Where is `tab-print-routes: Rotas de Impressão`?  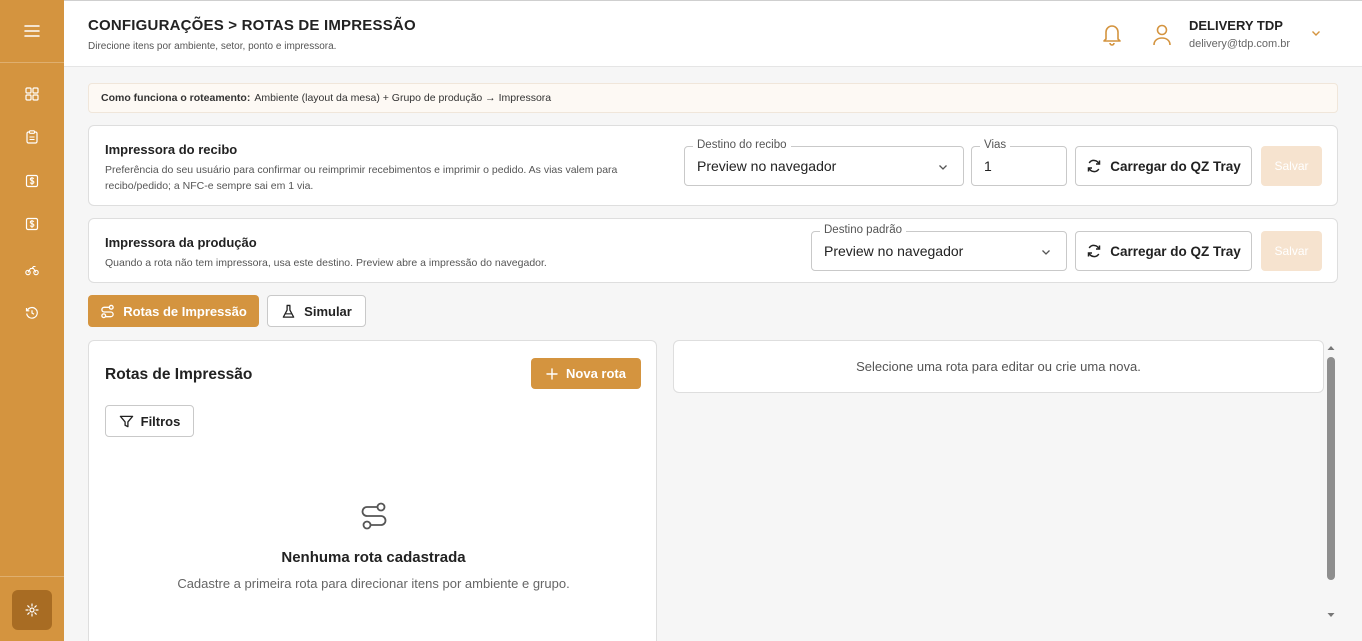 tab-print-routes: Rotas de Impressão is located at coordinates (173, 311).